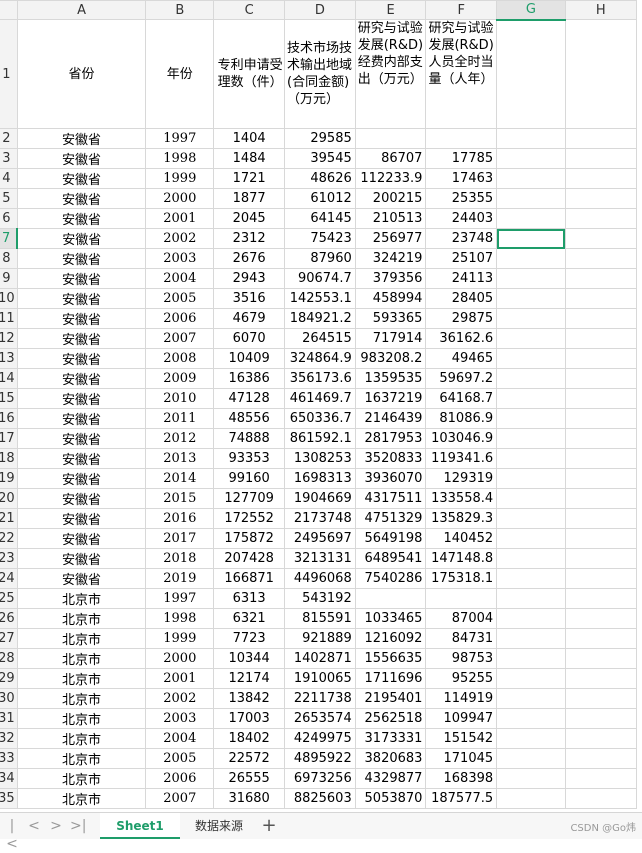  I want to click on row-header: 7, so click(9, 238).